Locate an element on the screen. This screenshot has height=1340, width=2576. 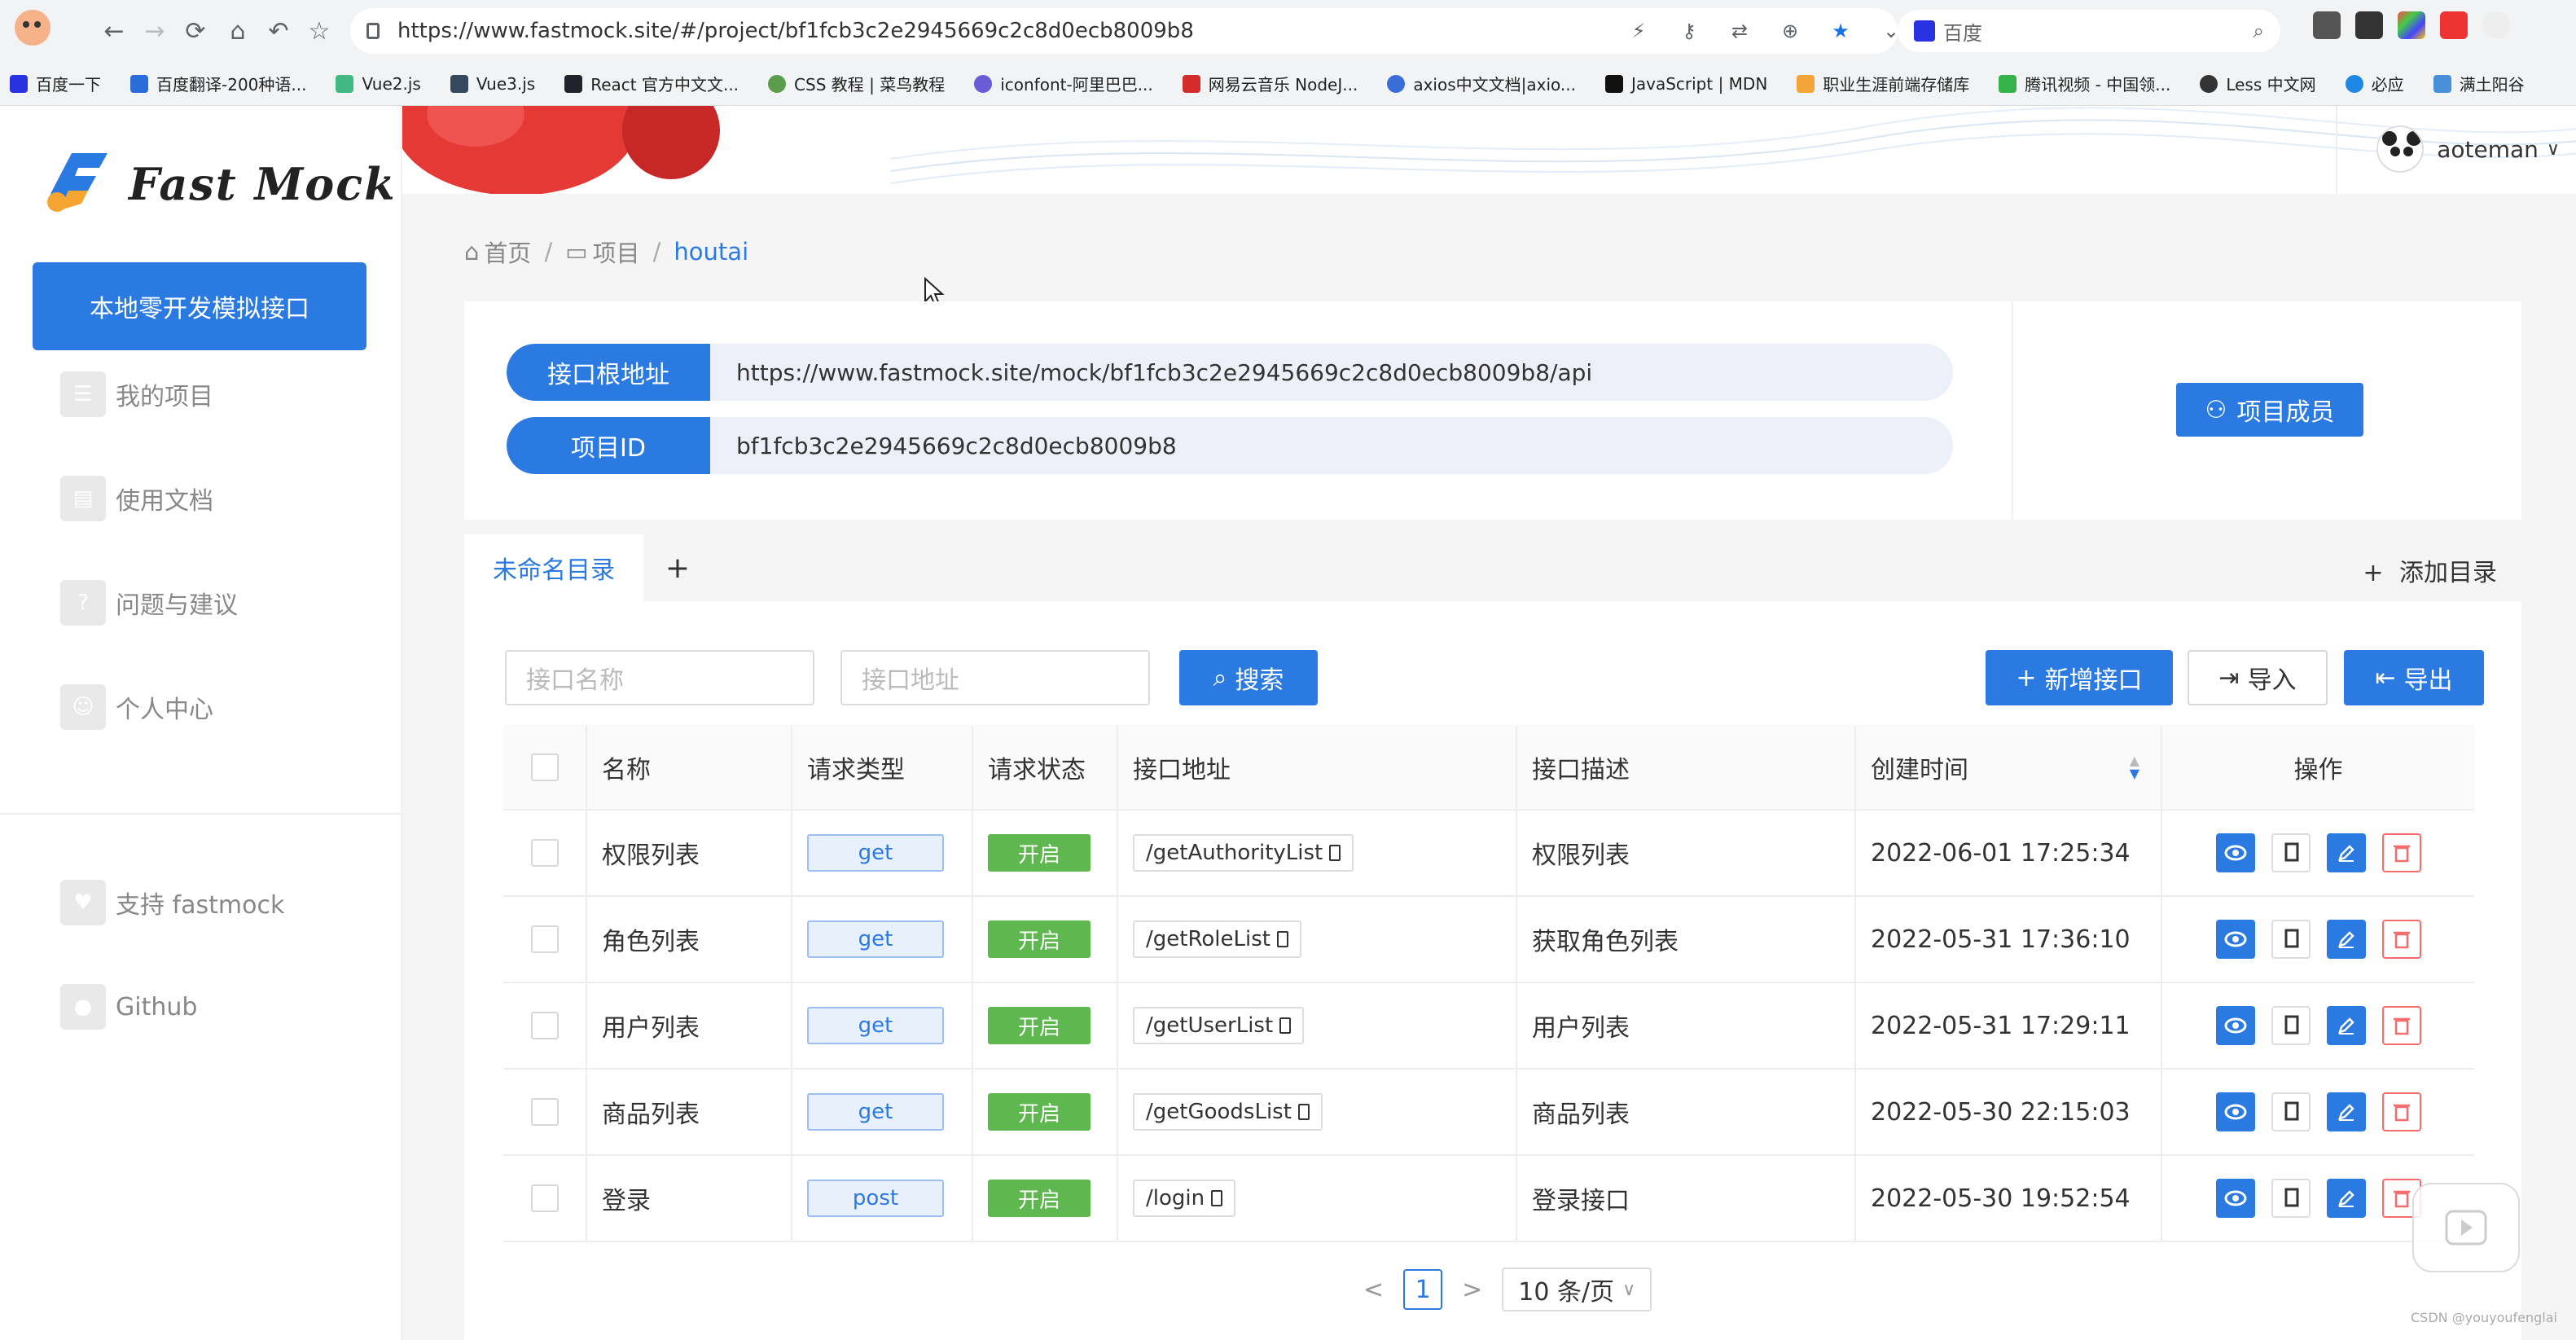
moon-icon is located at coordinates (2496, 25).